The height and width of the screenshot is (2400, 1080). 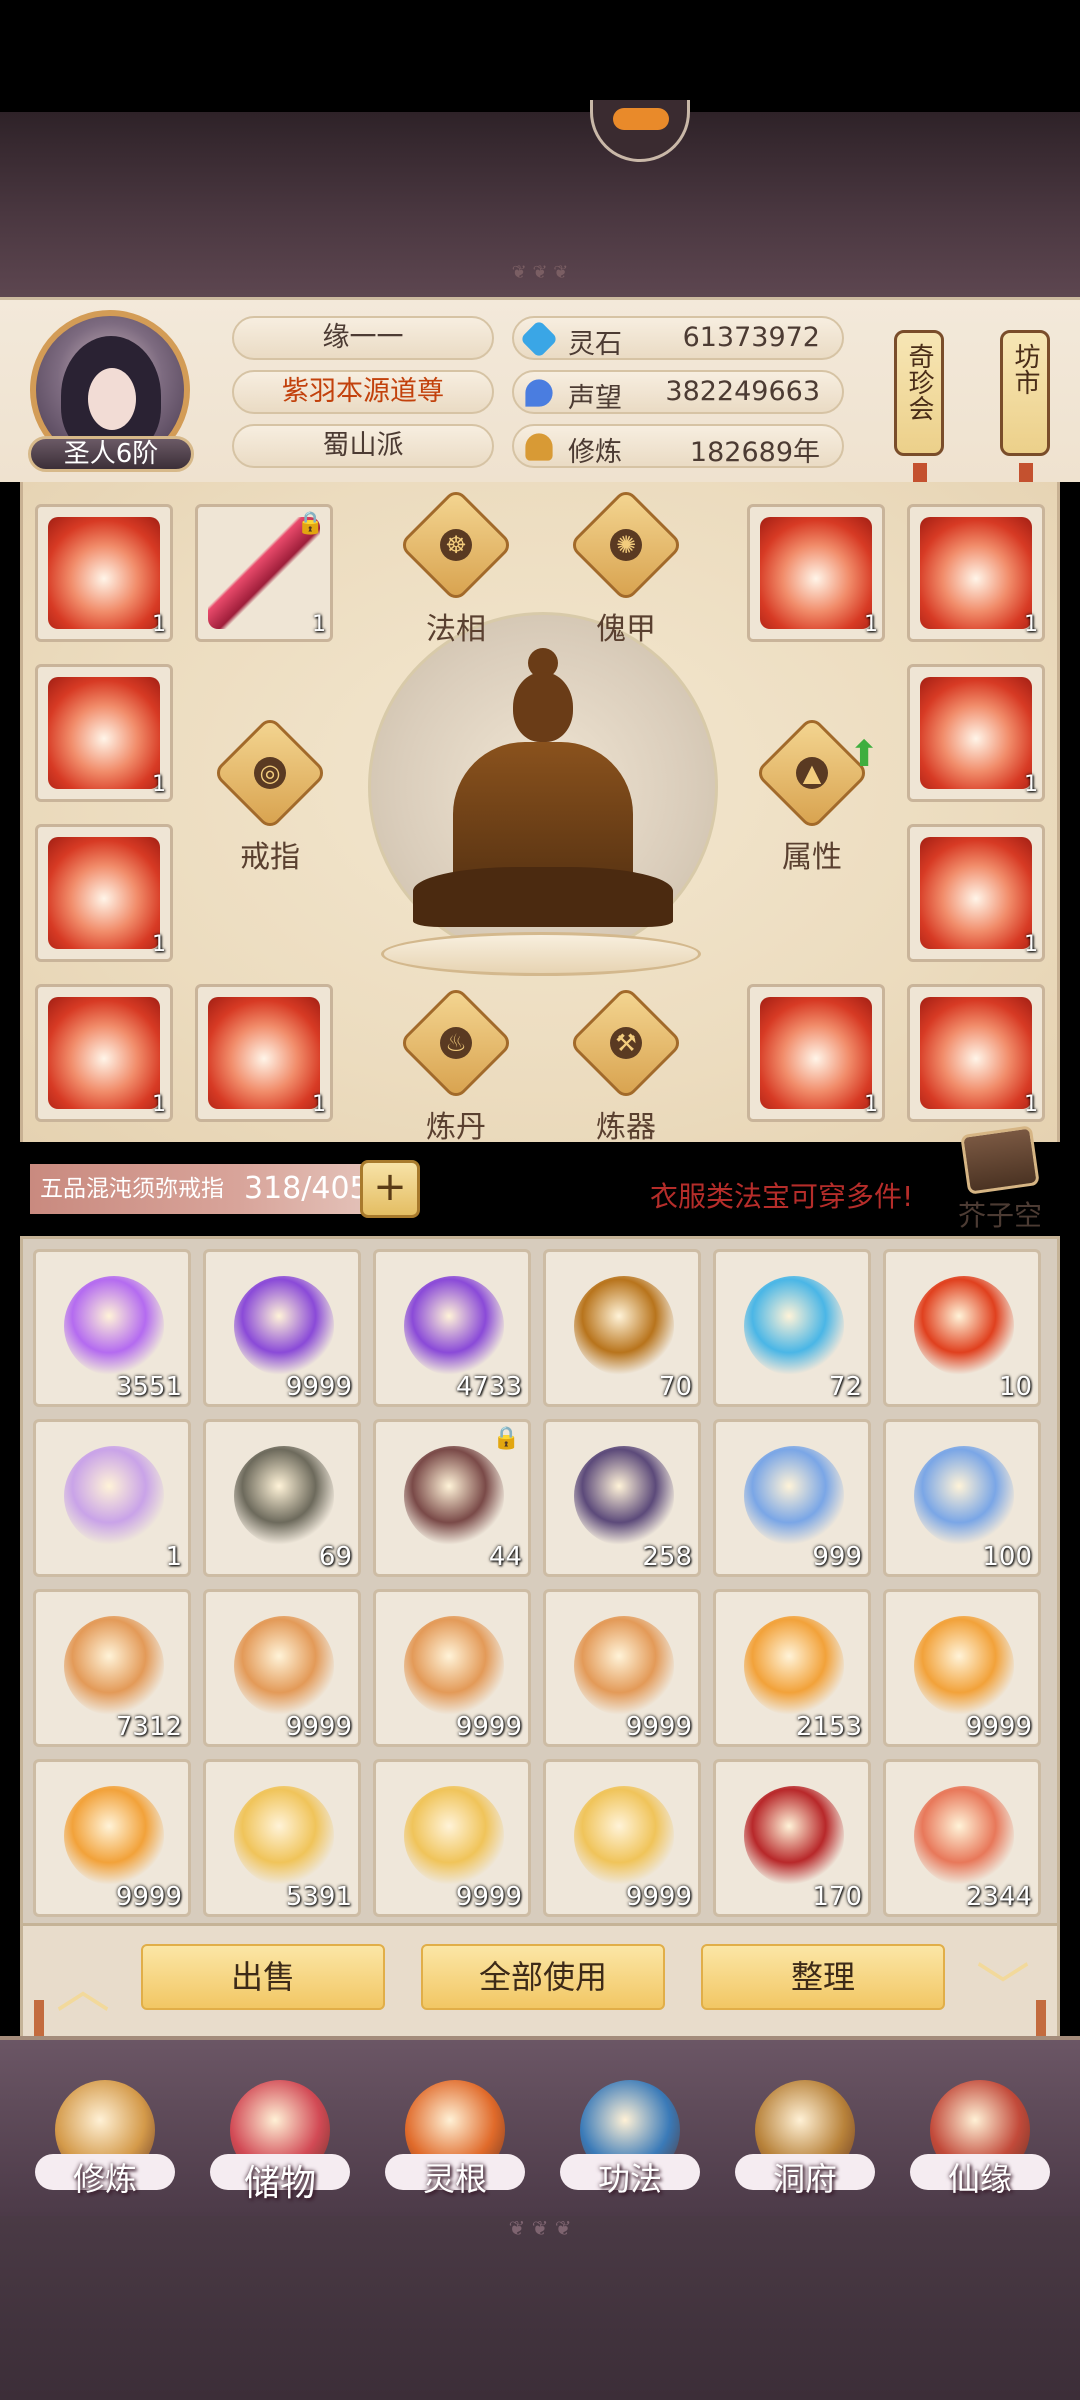 I want to click on page-up-button: ︿, so click(x=83, y=1982).